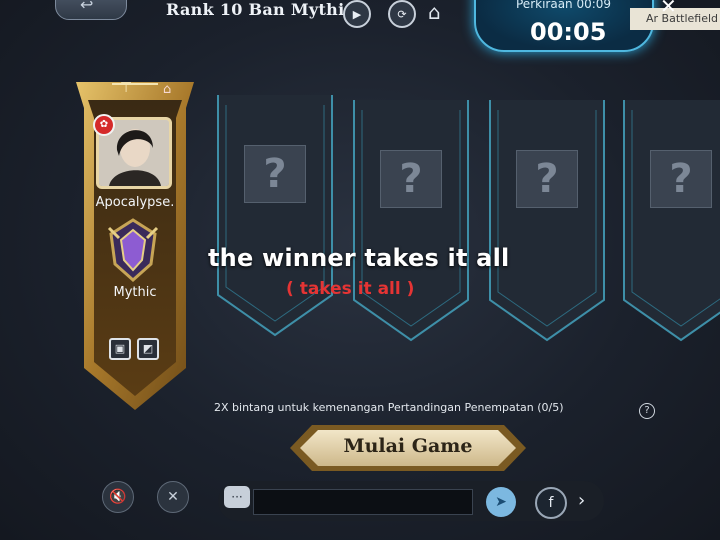  What do you see at coordinates (443, 13) in the screenshot?
I see `home-button: ⌂` at bounding box center [443, 13].